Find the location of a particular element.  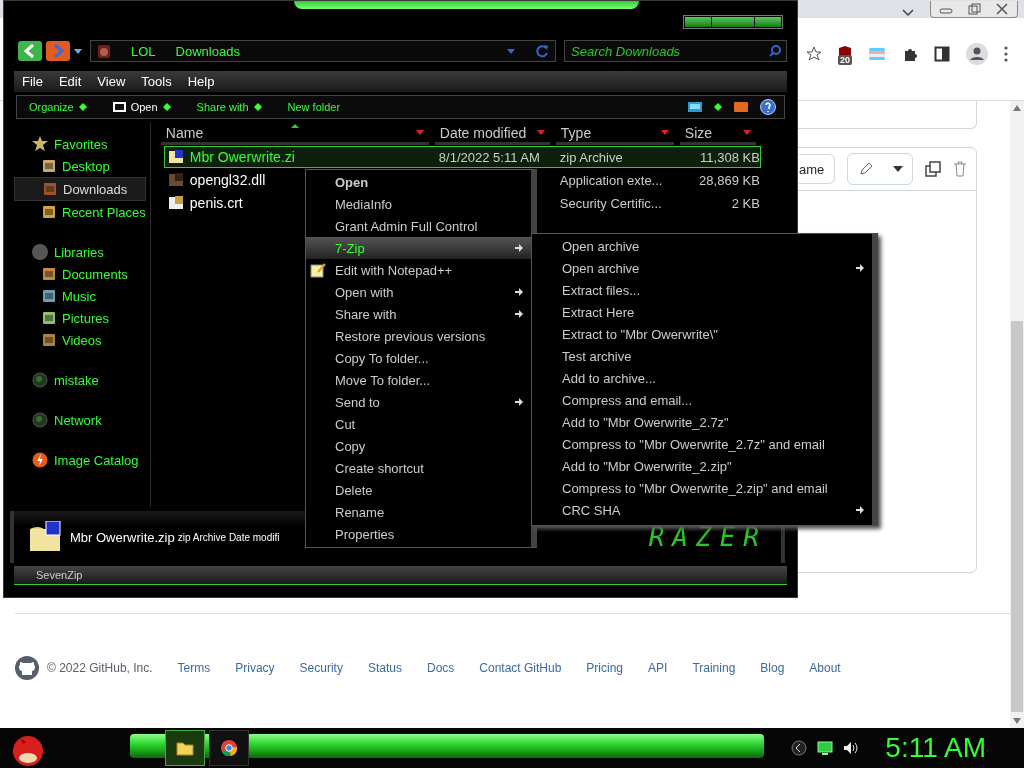

context-menu-item: Open is located at coordinates (418, 182).